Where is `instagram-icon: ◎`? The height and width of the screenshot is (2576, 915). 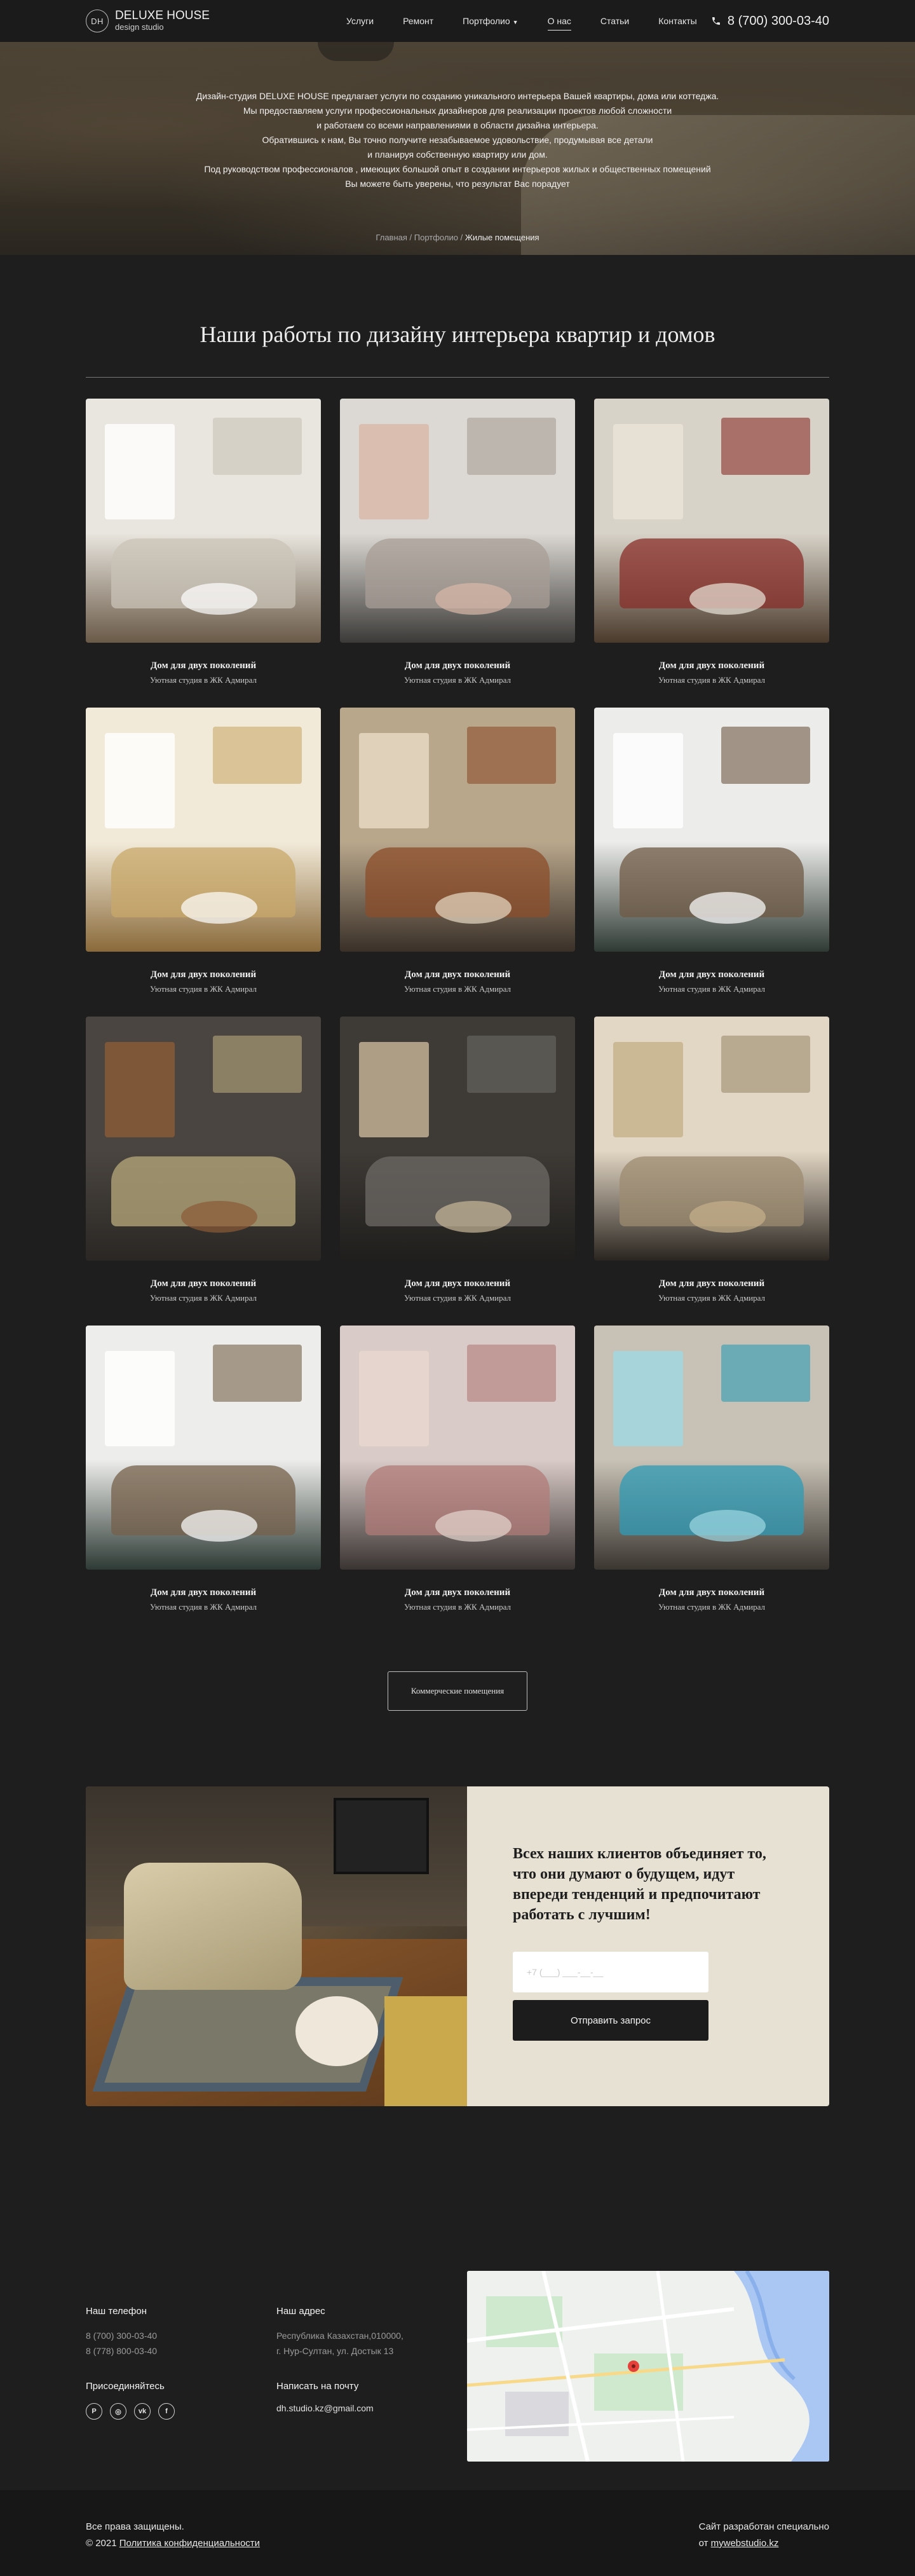
instagram-icon: ◎ is located at coordinates (118, 2411).